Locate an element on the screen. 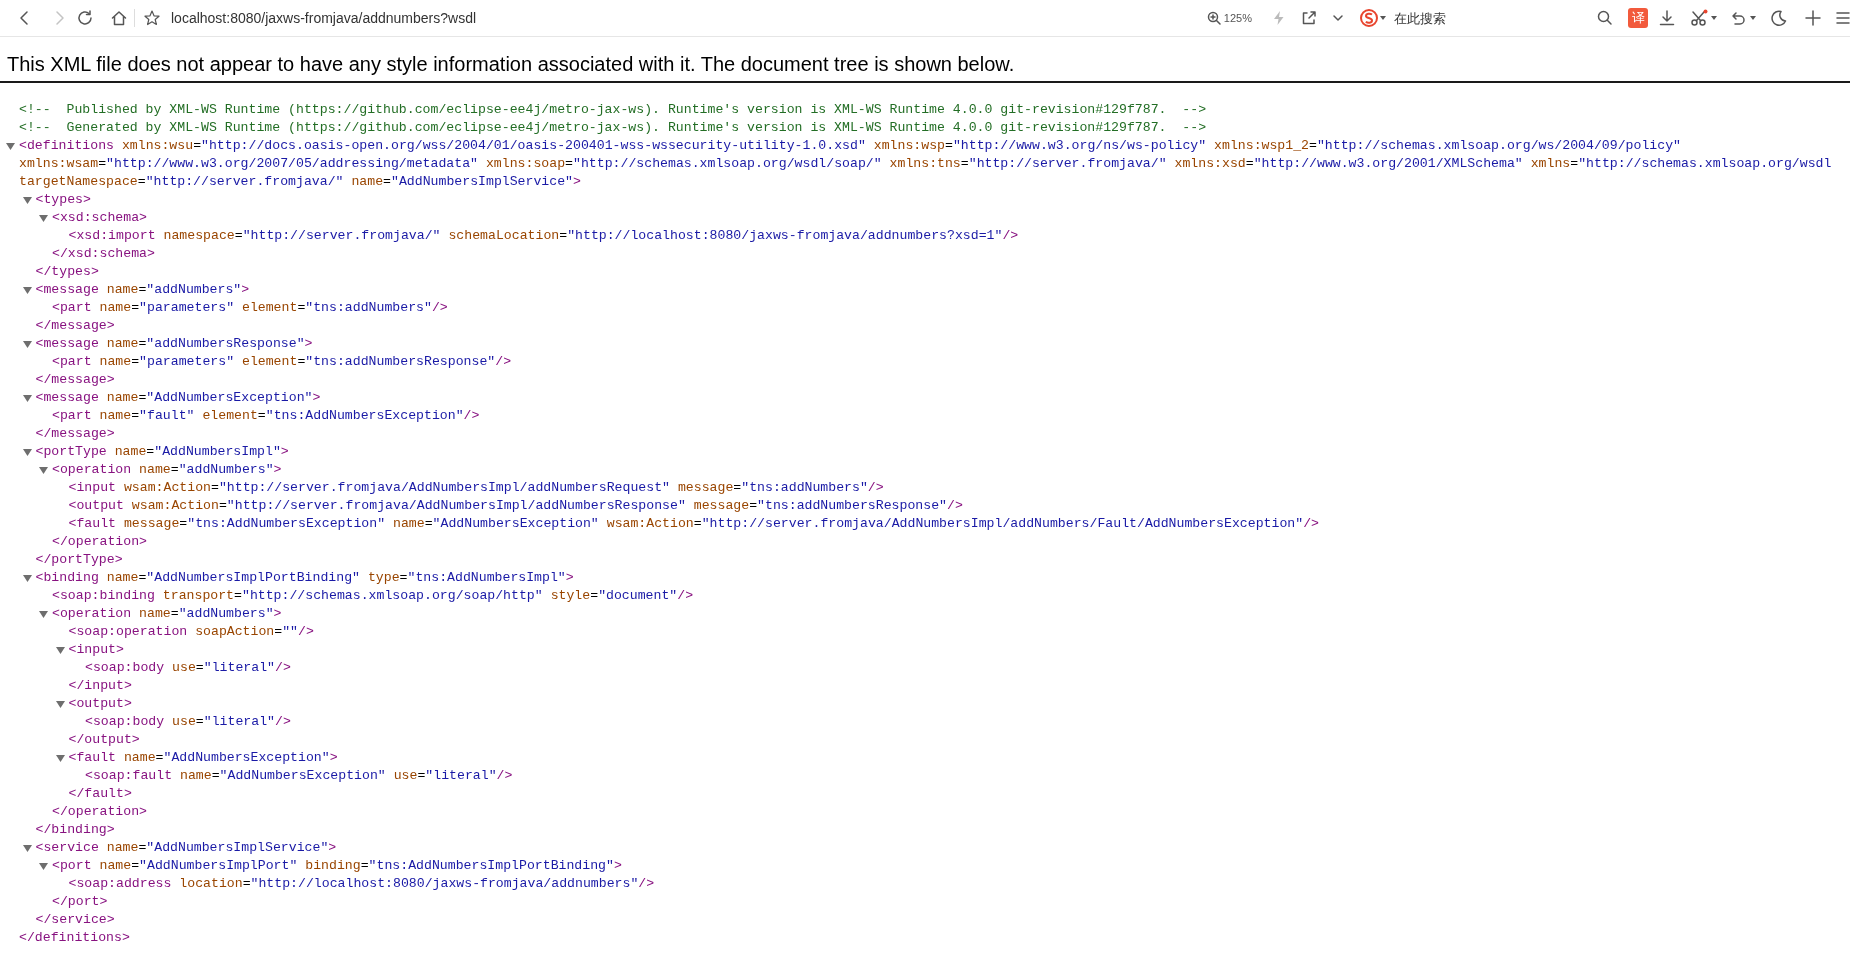 This screenshot has width=1850, height=969. xml-tag-line: <message name="addNumbers"> is located at coordinates (142, 290).